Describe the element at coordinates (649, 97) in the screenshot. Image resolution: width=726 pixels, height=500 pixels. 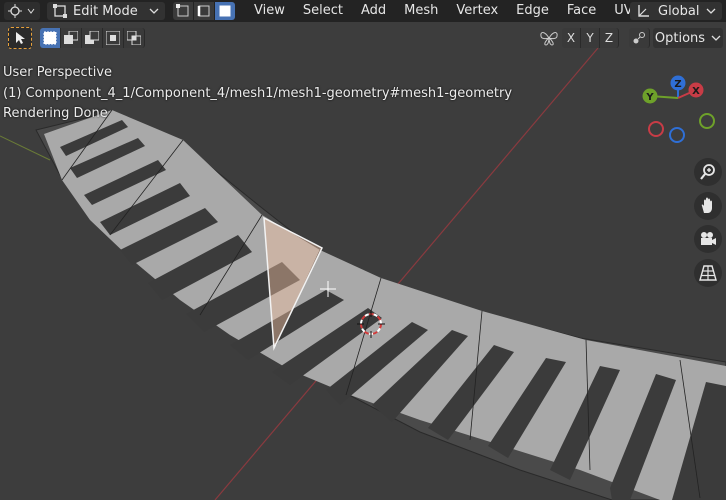
I see `gizmo-y-label: Y` at that location.